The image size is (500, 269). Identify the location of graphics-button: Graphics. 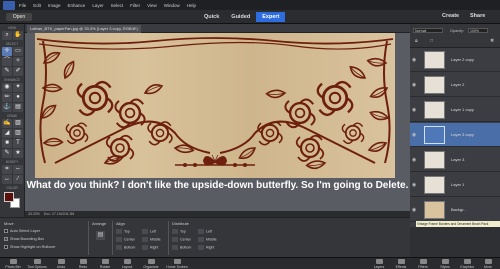
(467, 264).